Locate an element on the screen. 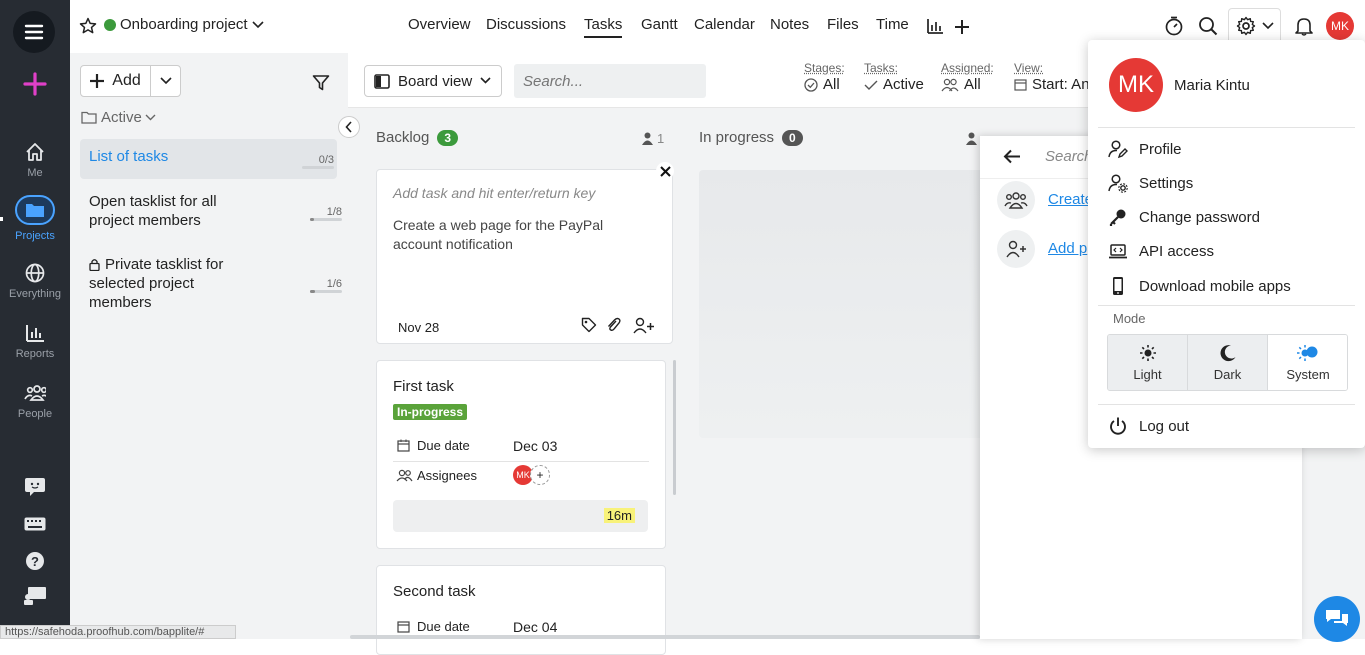 The width and height of the screenshot is (1365, 655). menu-toggle-button is located at coordinates (34, 32).